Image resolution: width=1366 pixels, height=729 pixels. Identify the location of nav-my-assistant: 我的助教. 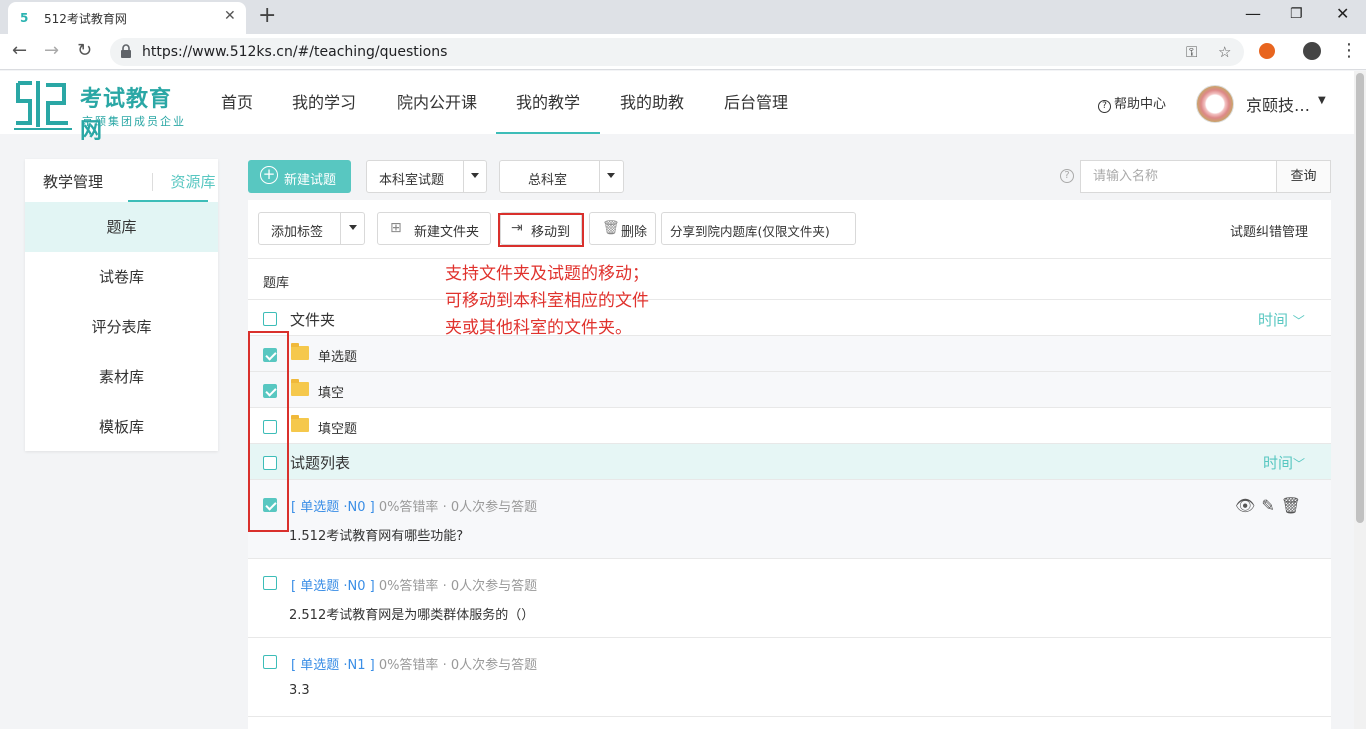
(652, 102).